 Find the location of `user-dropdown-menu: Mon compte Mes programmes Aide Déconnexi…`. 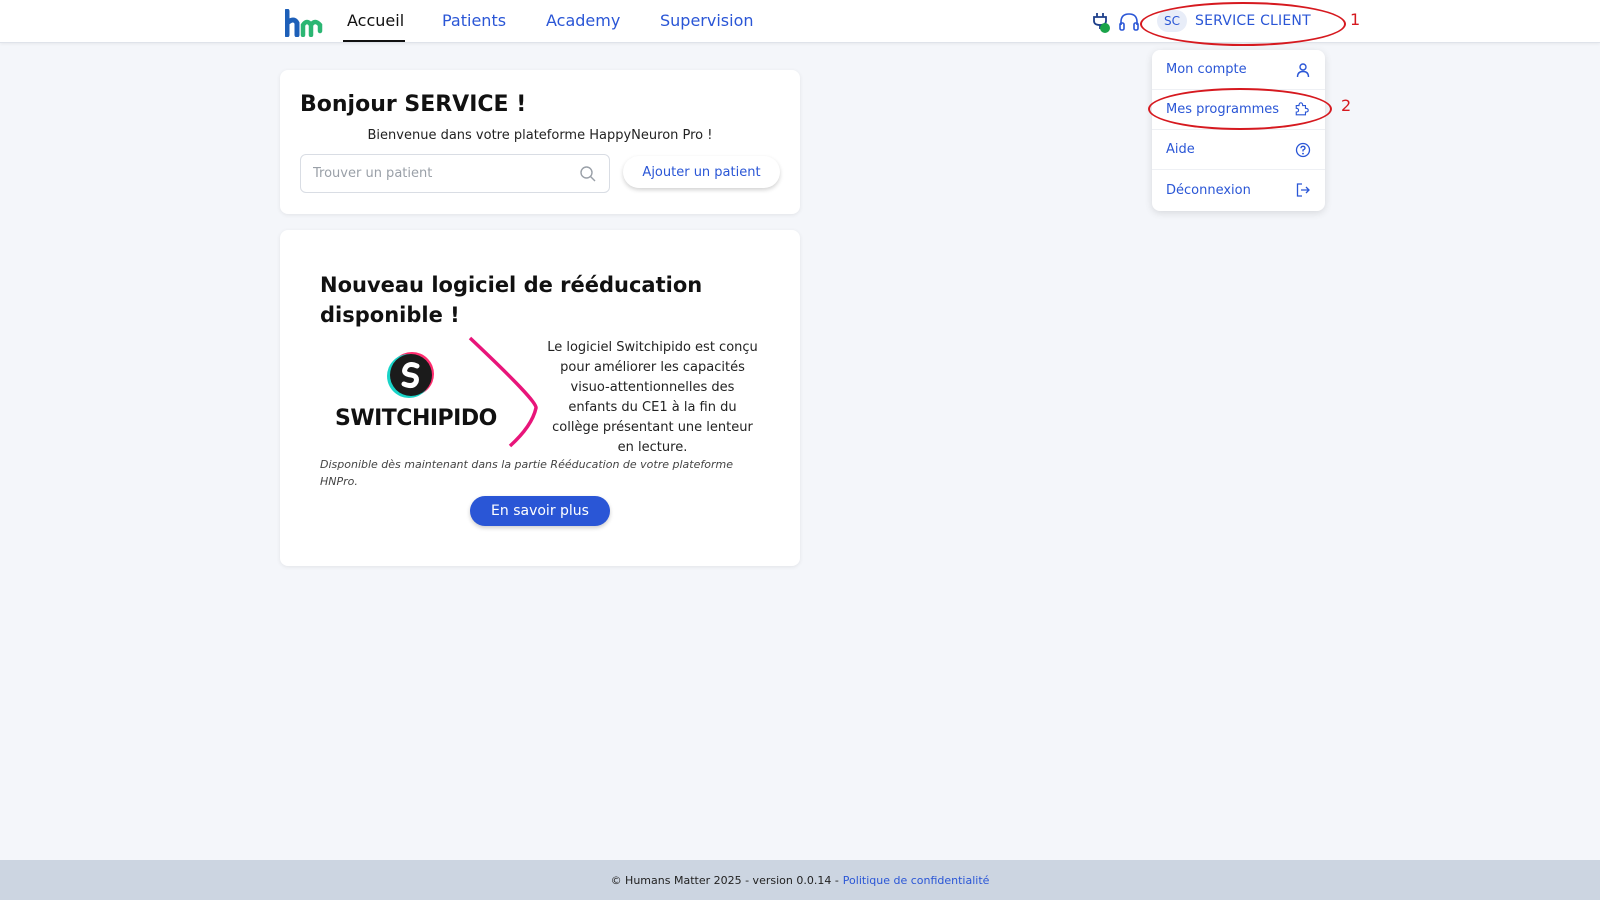

user-dropdown-menu: Mon compte Mes programmes Aide Déconnexi… is located at coordinates (1238, 130).